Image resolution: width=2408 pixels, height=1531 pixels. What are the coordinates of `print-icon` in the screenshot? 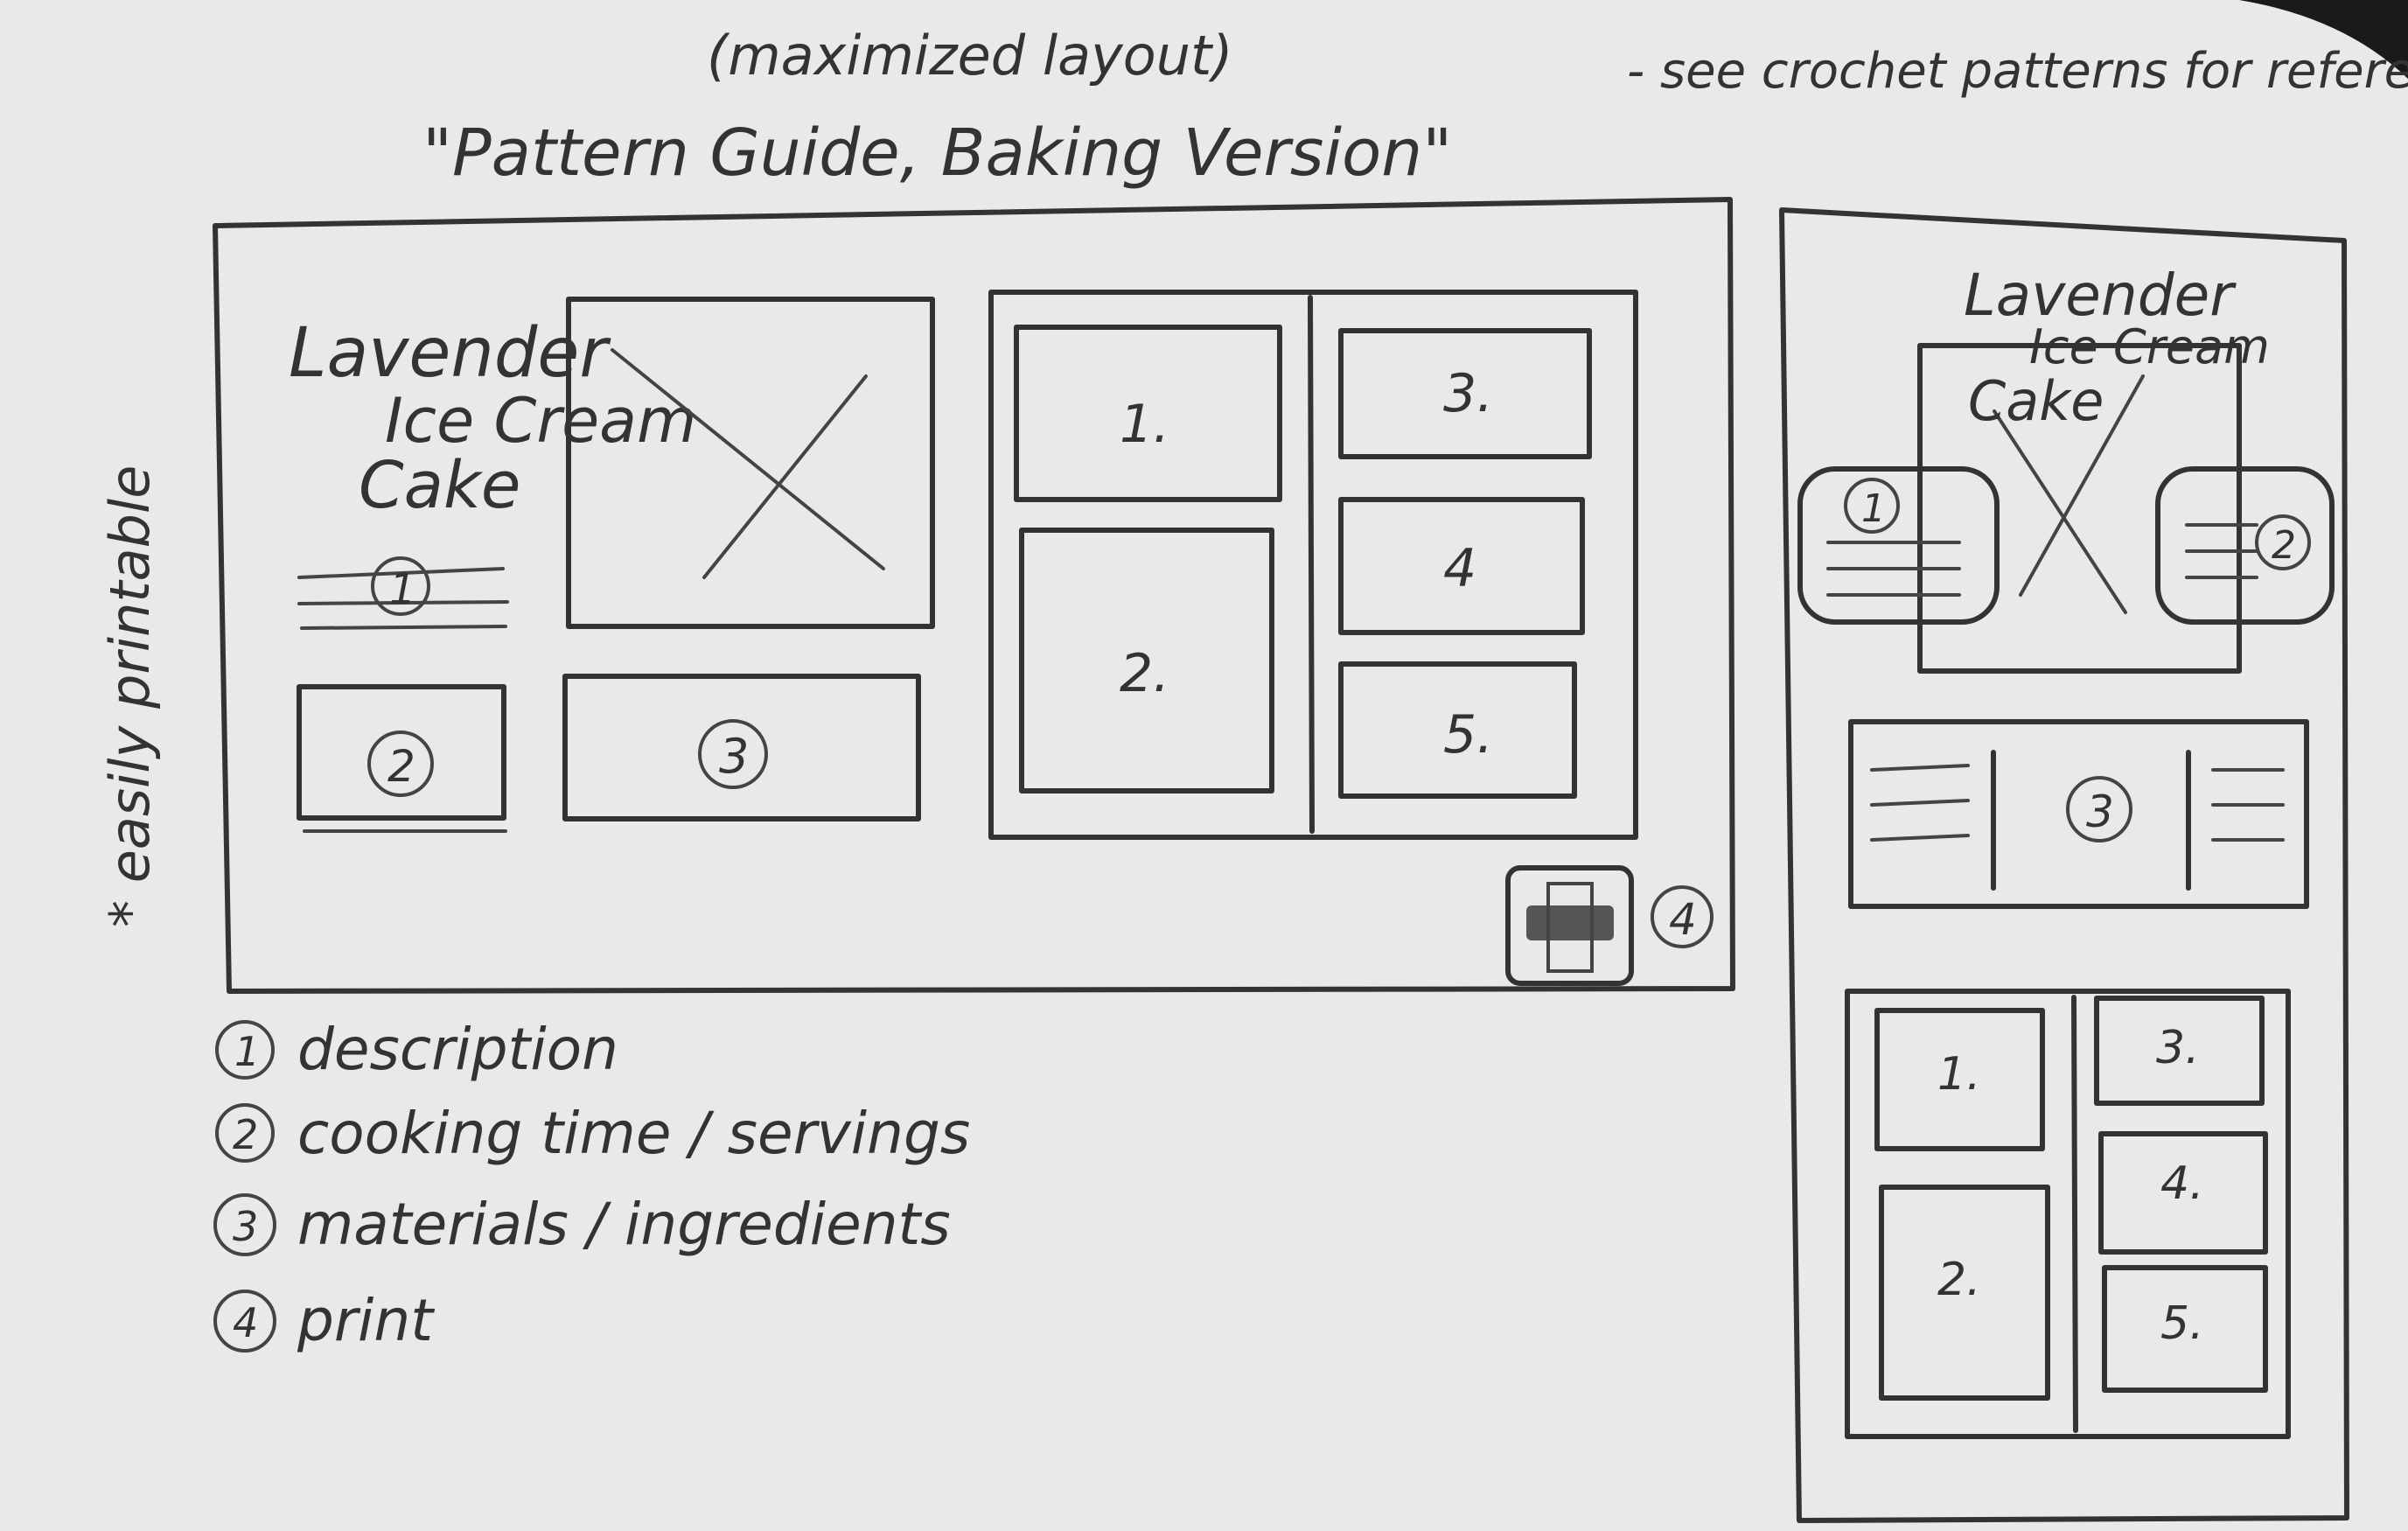 It's located at (1570, 923).